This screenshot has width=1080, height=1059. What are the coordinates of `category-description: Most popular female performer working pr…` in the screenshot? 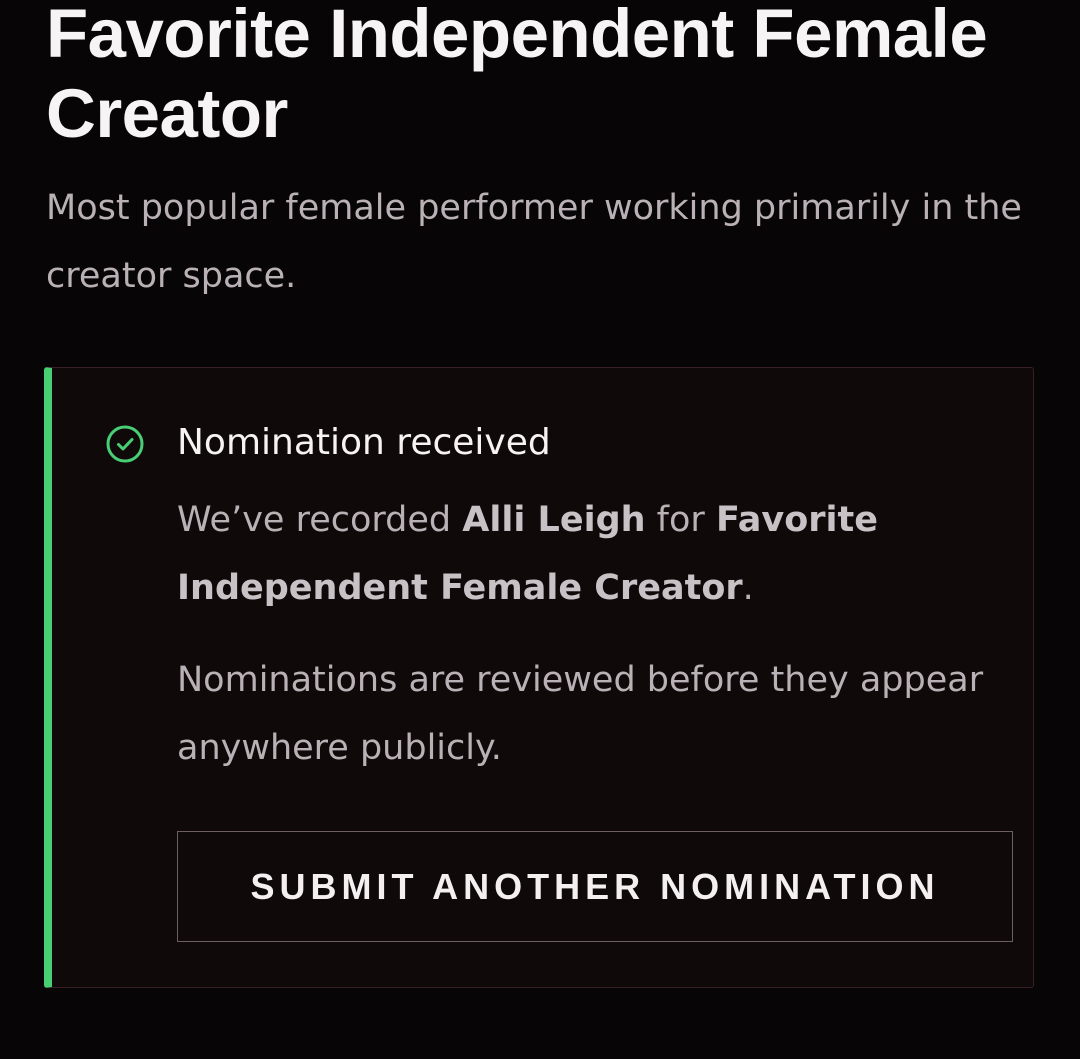 It's located at (534, 242).